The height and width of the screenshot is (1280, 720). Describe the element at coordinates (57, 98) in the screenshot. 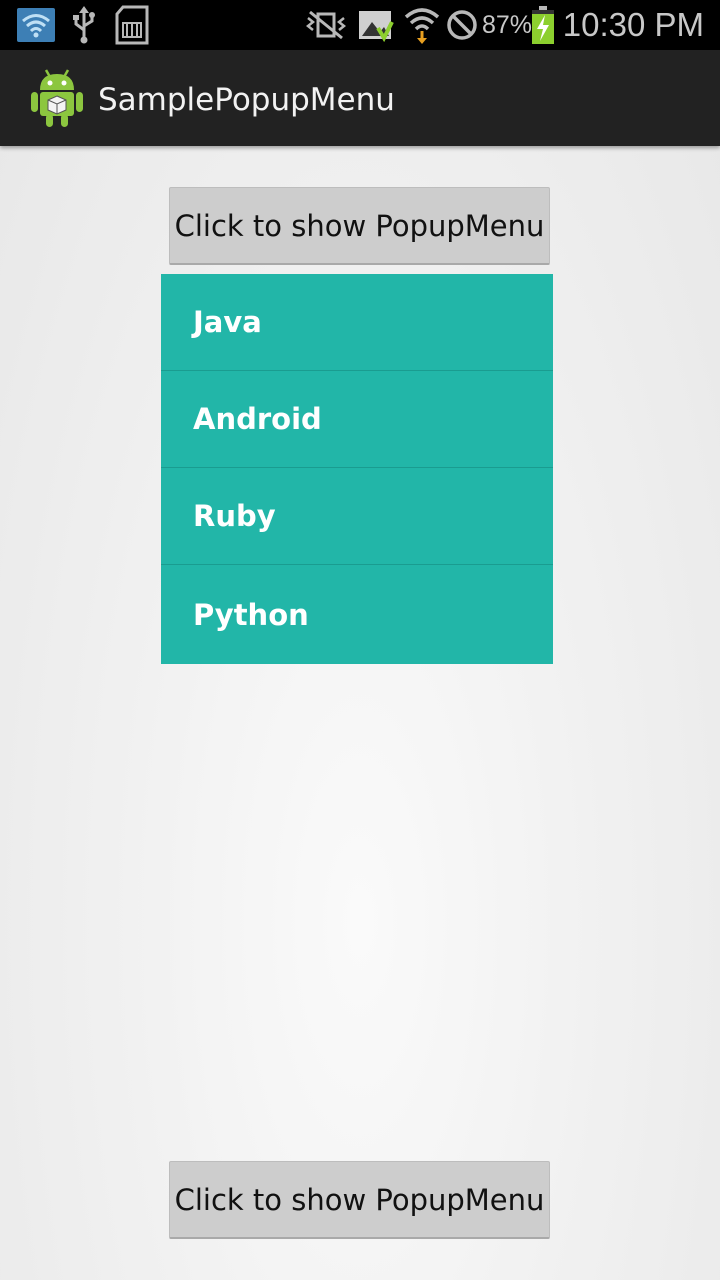

I see `android-icon` at that location.